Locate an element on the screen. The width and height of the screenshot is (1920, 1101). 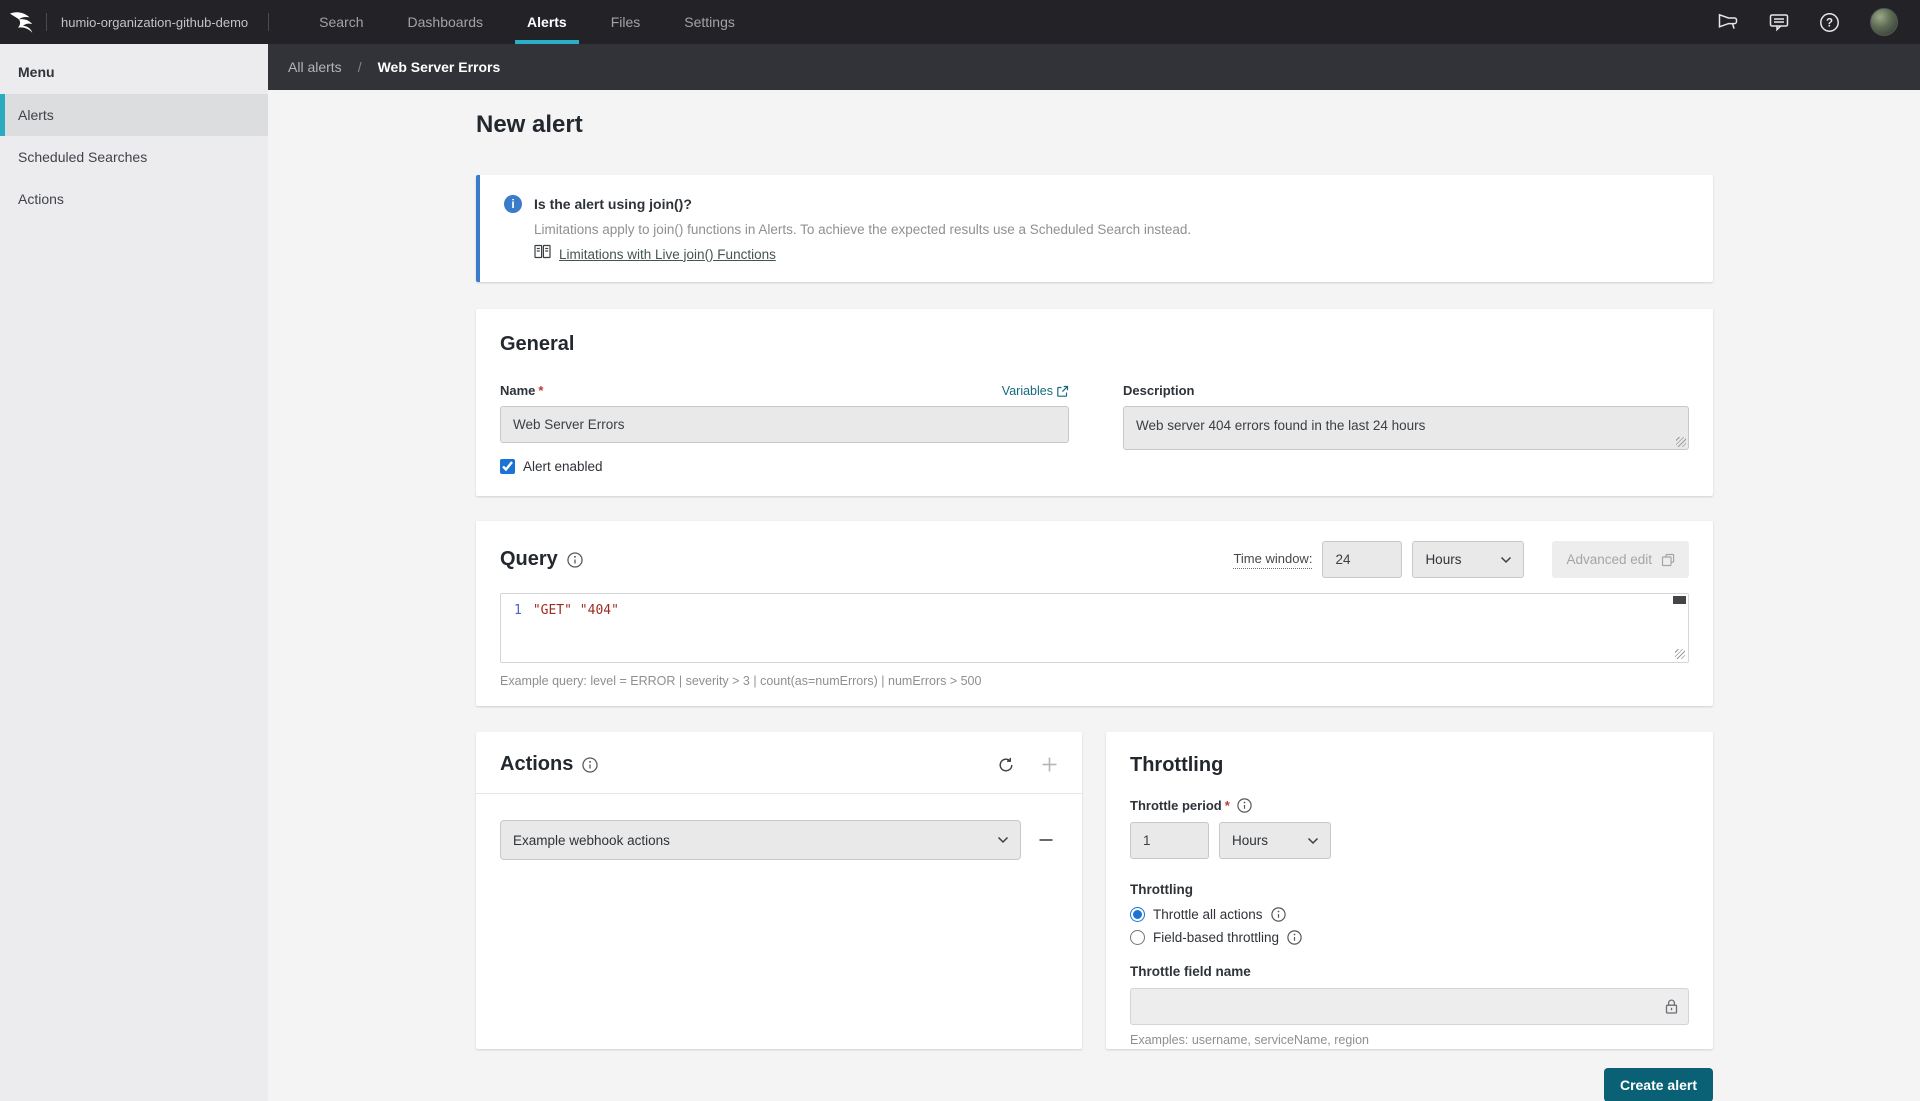
throttle-period-label: Throttle period * is located at coordinates (1180, 805).